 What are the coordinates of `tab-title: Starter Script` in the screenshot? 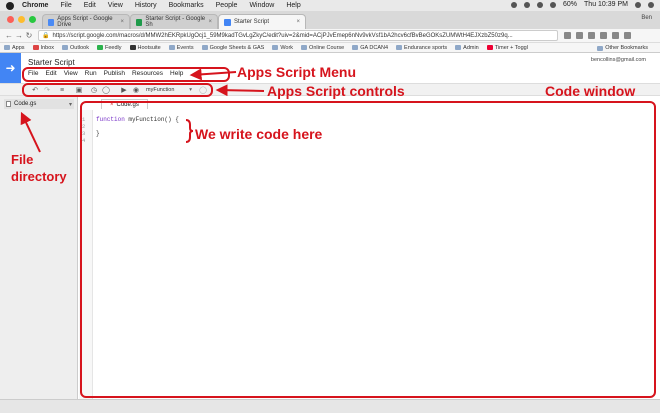 It's located at (252, 22).